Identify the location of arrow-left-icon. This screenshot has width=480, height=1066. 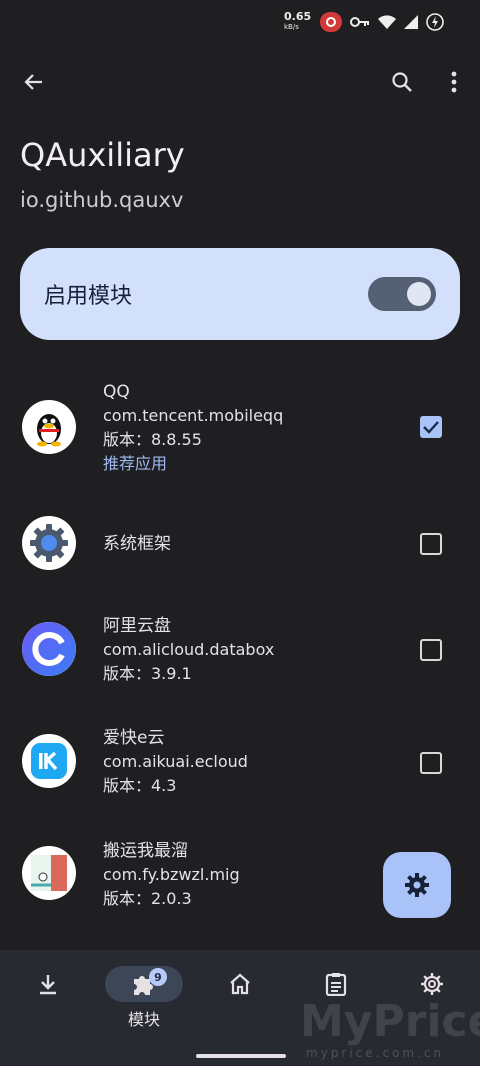
(33, 82).